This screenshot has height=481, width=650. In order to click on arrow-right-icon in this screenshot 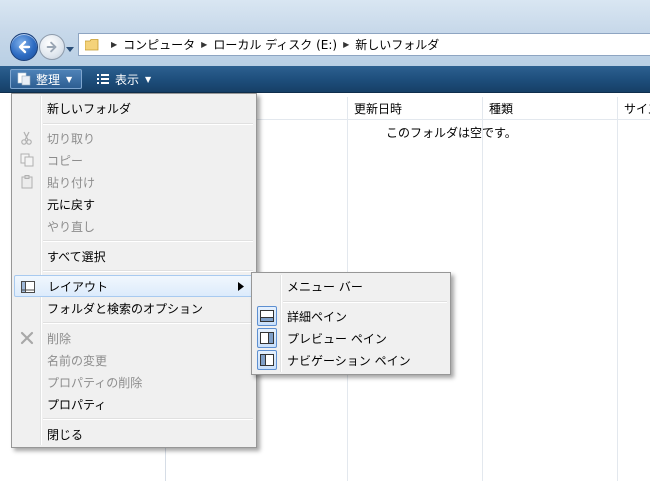, I will do `click(51, 47)`.